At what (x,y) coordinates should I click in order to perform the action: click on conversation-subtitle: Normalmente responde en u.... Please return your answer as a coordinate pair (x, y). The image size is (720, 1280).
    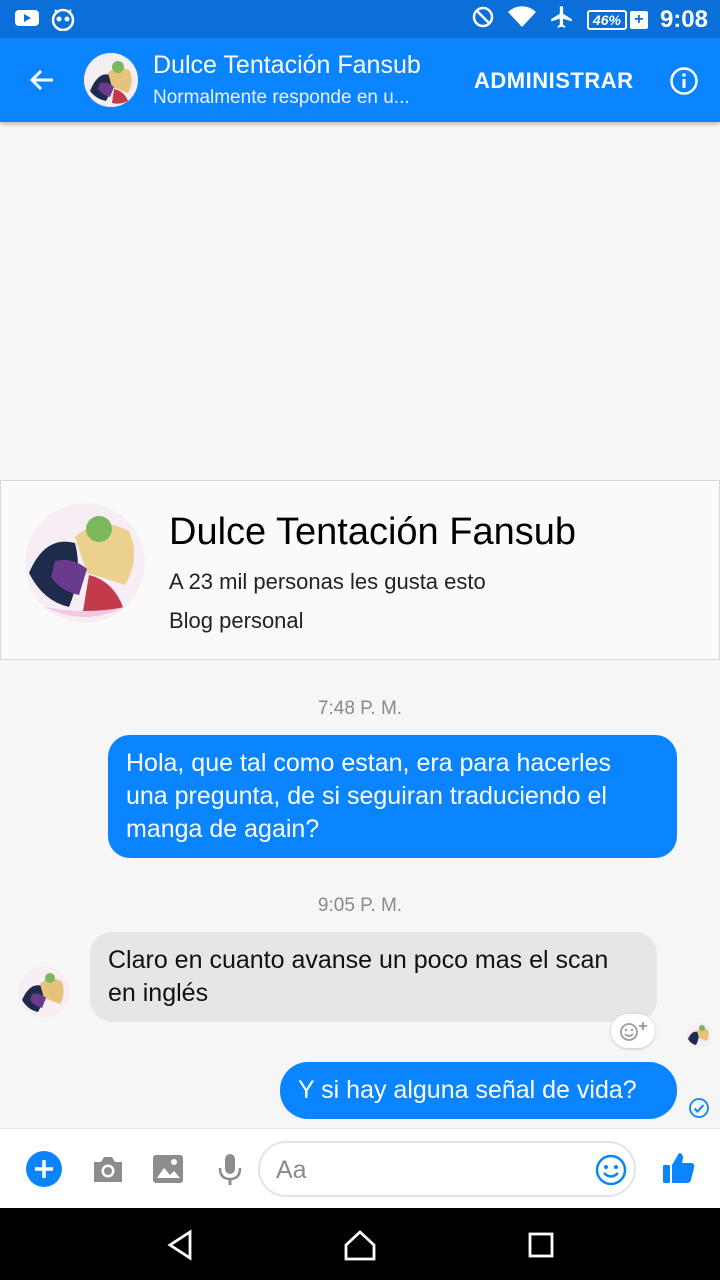
    Looking at the image, I should click on (281, 97).